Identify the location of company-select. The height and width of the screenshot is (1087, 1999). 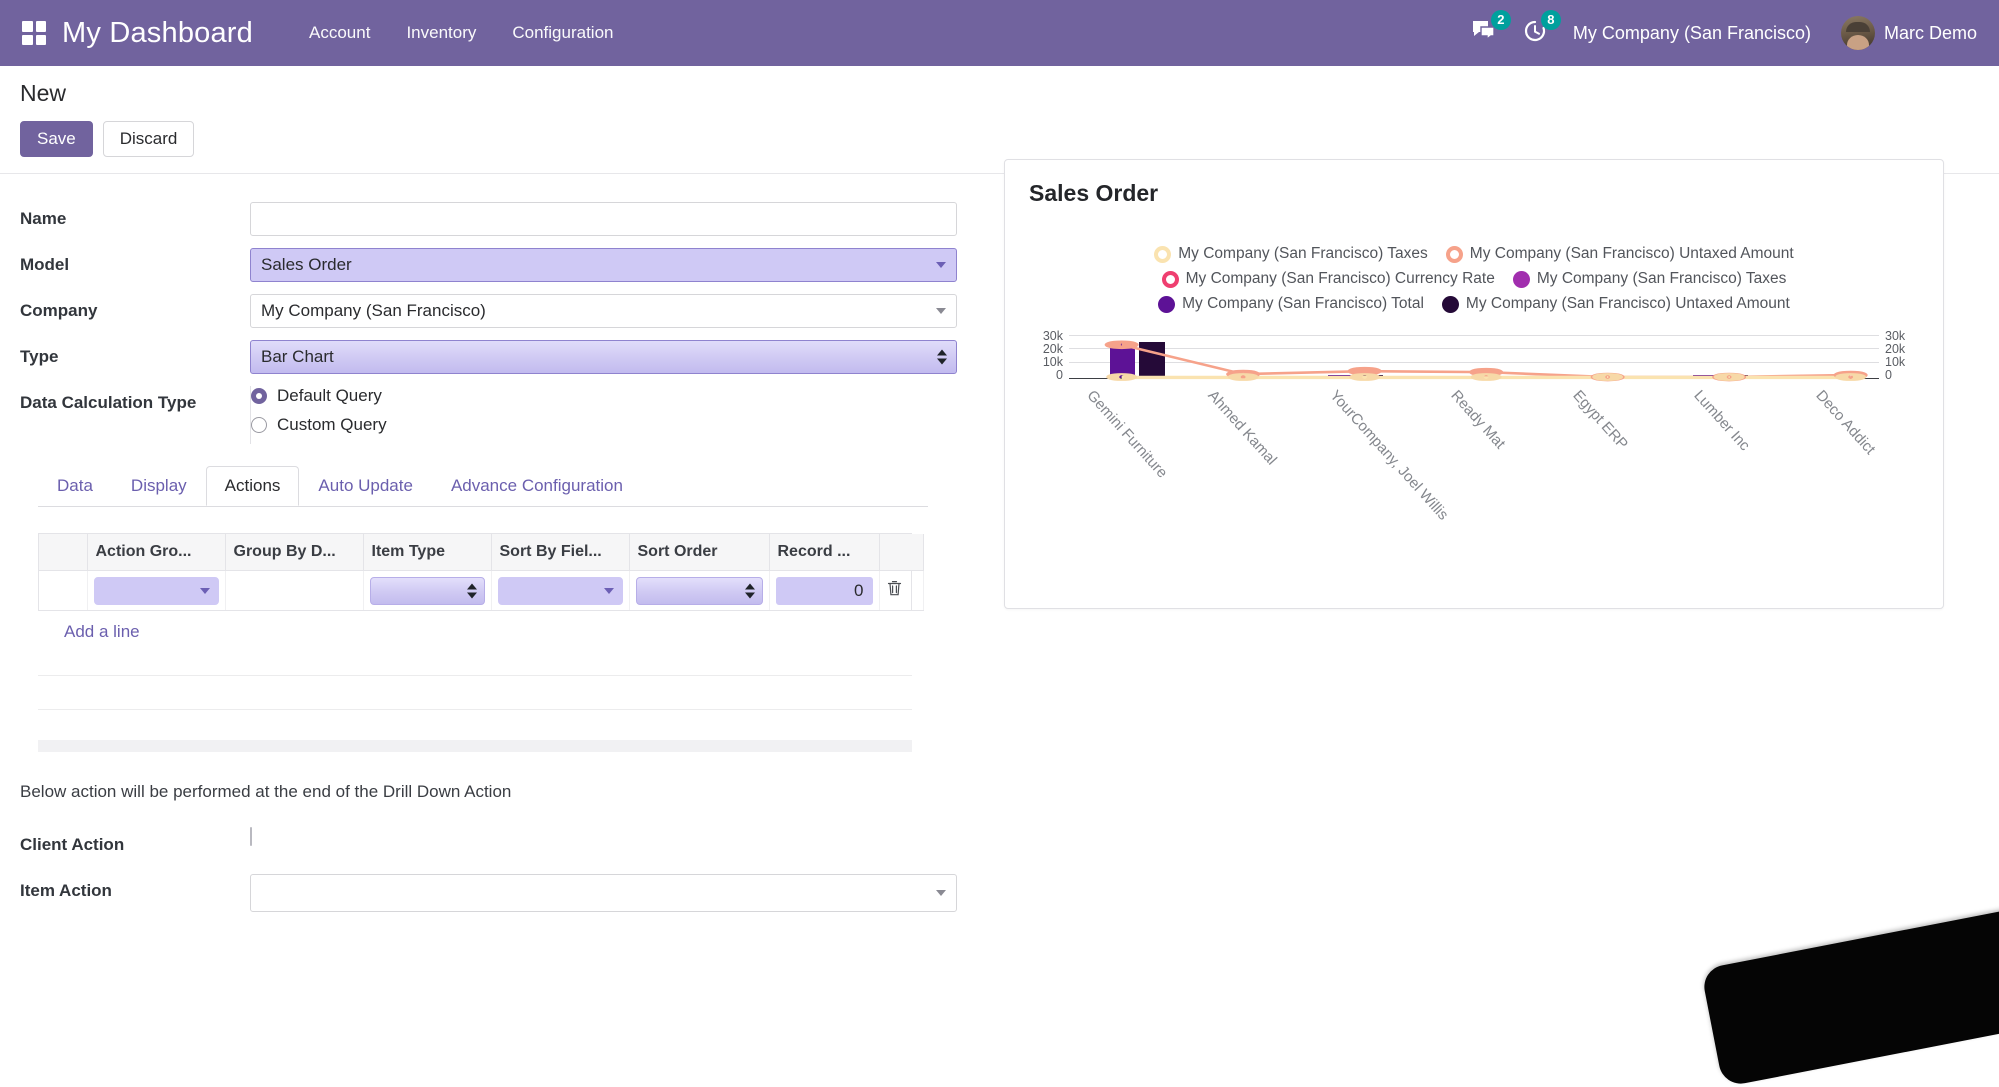
(603, 311).